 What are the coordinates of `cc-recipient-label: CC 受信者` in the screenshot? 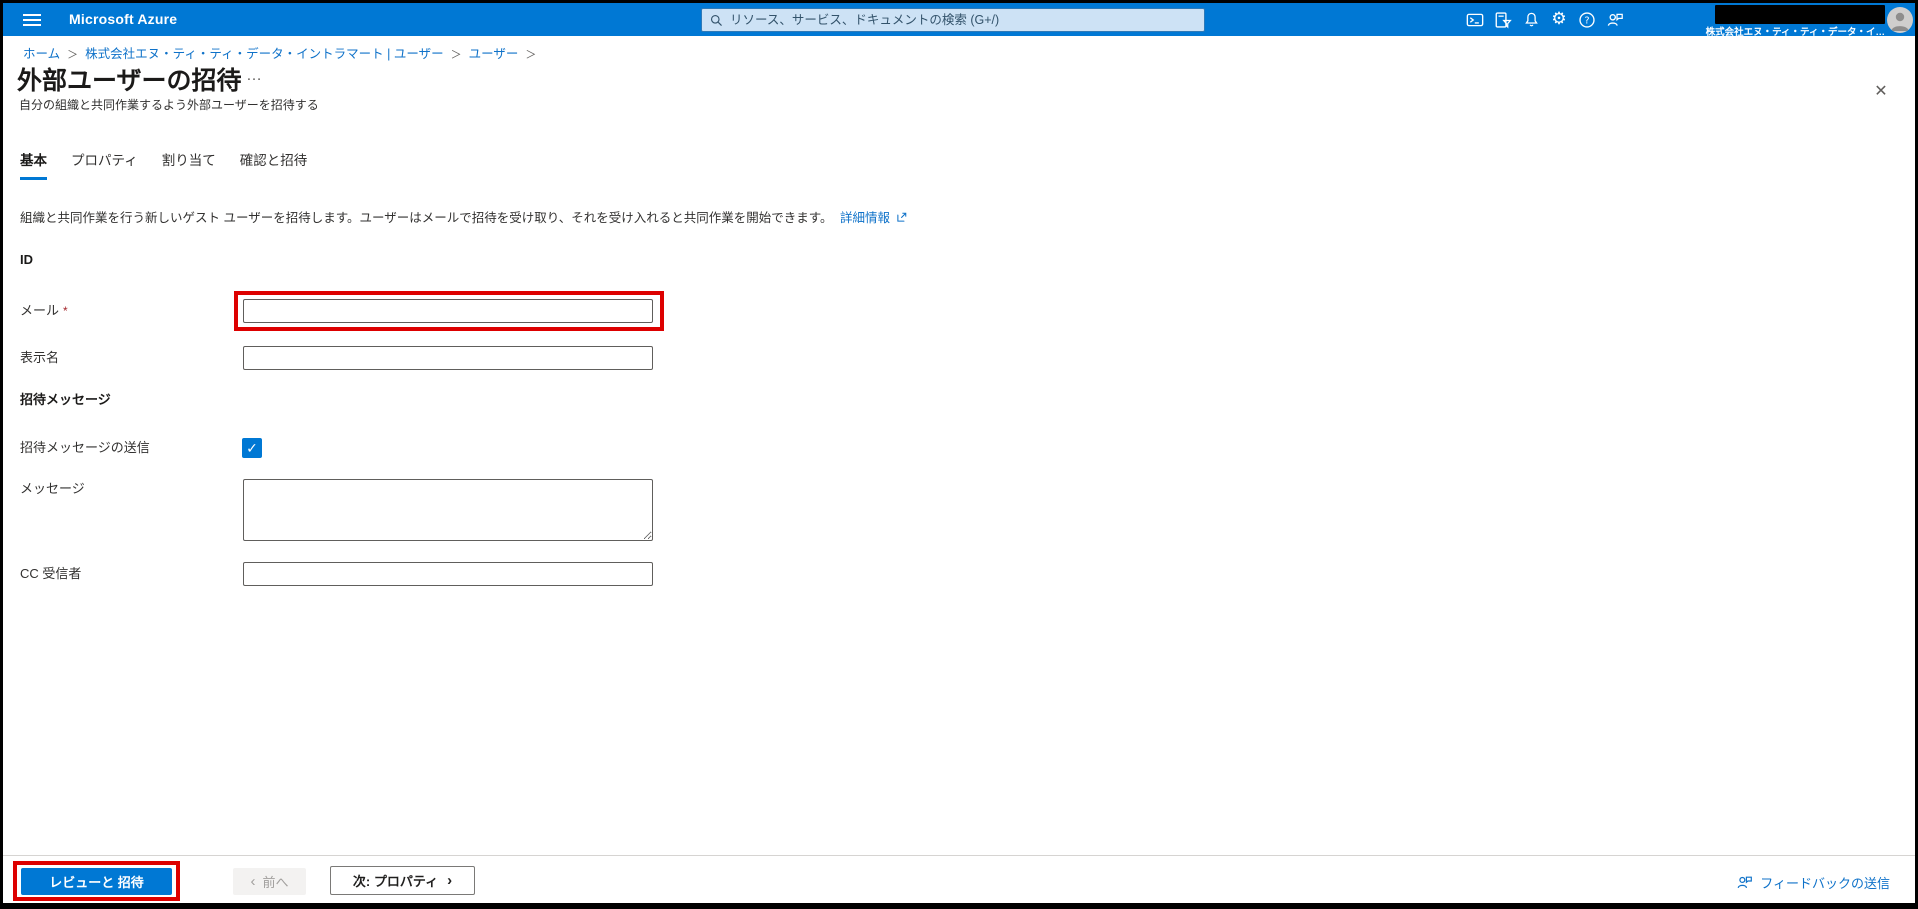 It's located at (51, 573).